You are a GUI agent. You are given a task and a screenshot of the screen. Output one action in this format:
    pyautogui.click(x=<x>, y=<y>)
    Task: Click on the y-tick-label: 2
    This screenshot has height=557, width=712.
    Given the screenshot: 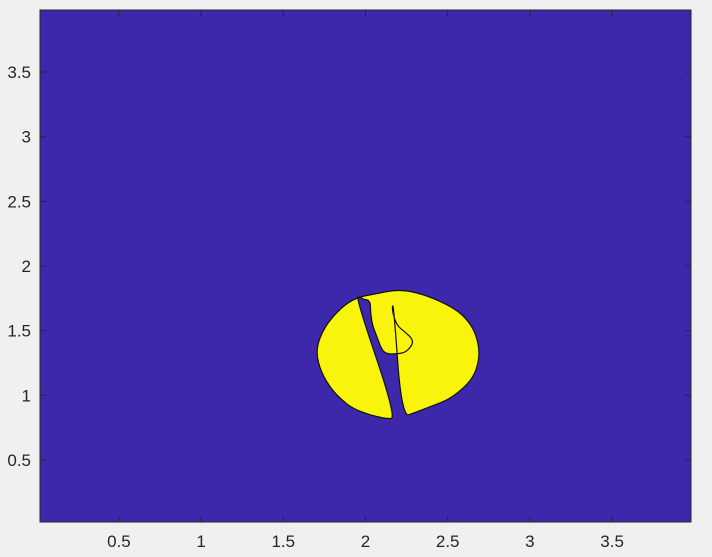 What is the action you would take?
    pyautogui.click(x=26, y=266)
    